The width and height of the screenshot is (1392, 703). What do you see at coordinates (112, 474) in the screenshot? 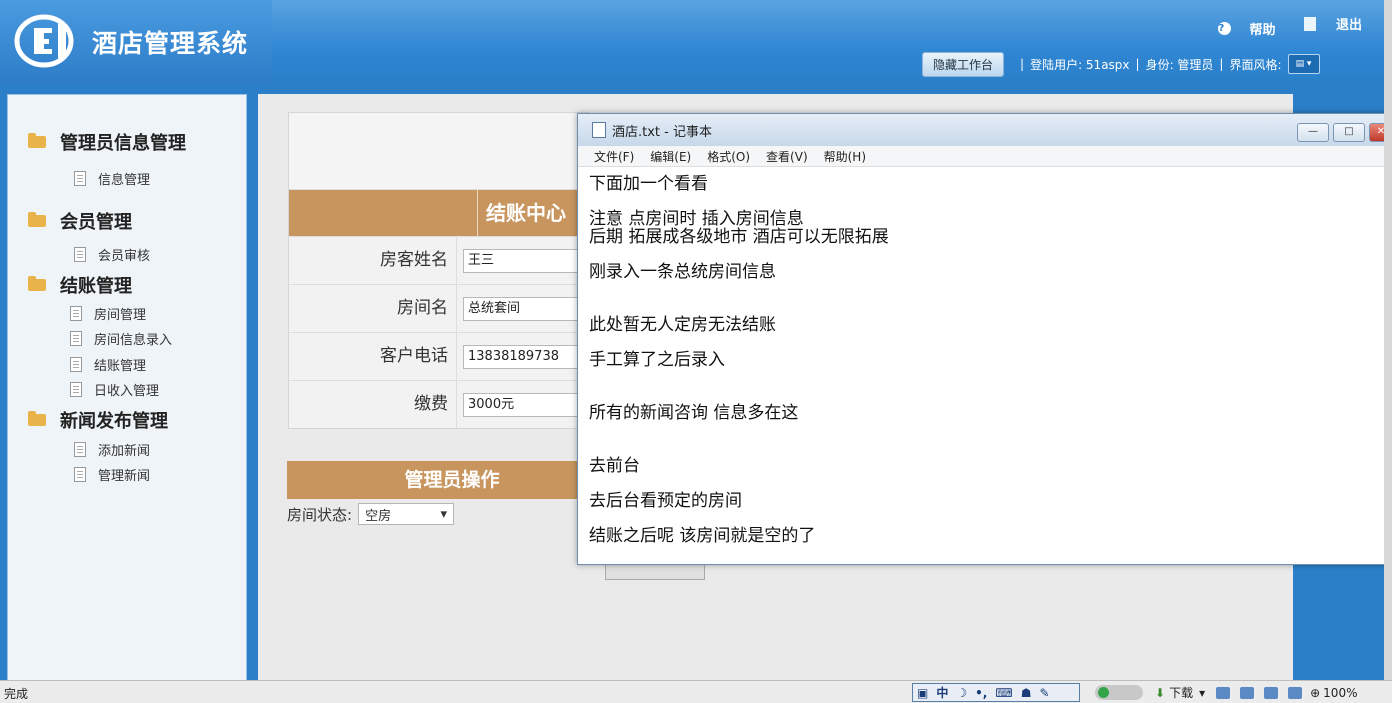
I see `sidebar-item-manage-news: 管理新闻` at bounding box center [112, 474].